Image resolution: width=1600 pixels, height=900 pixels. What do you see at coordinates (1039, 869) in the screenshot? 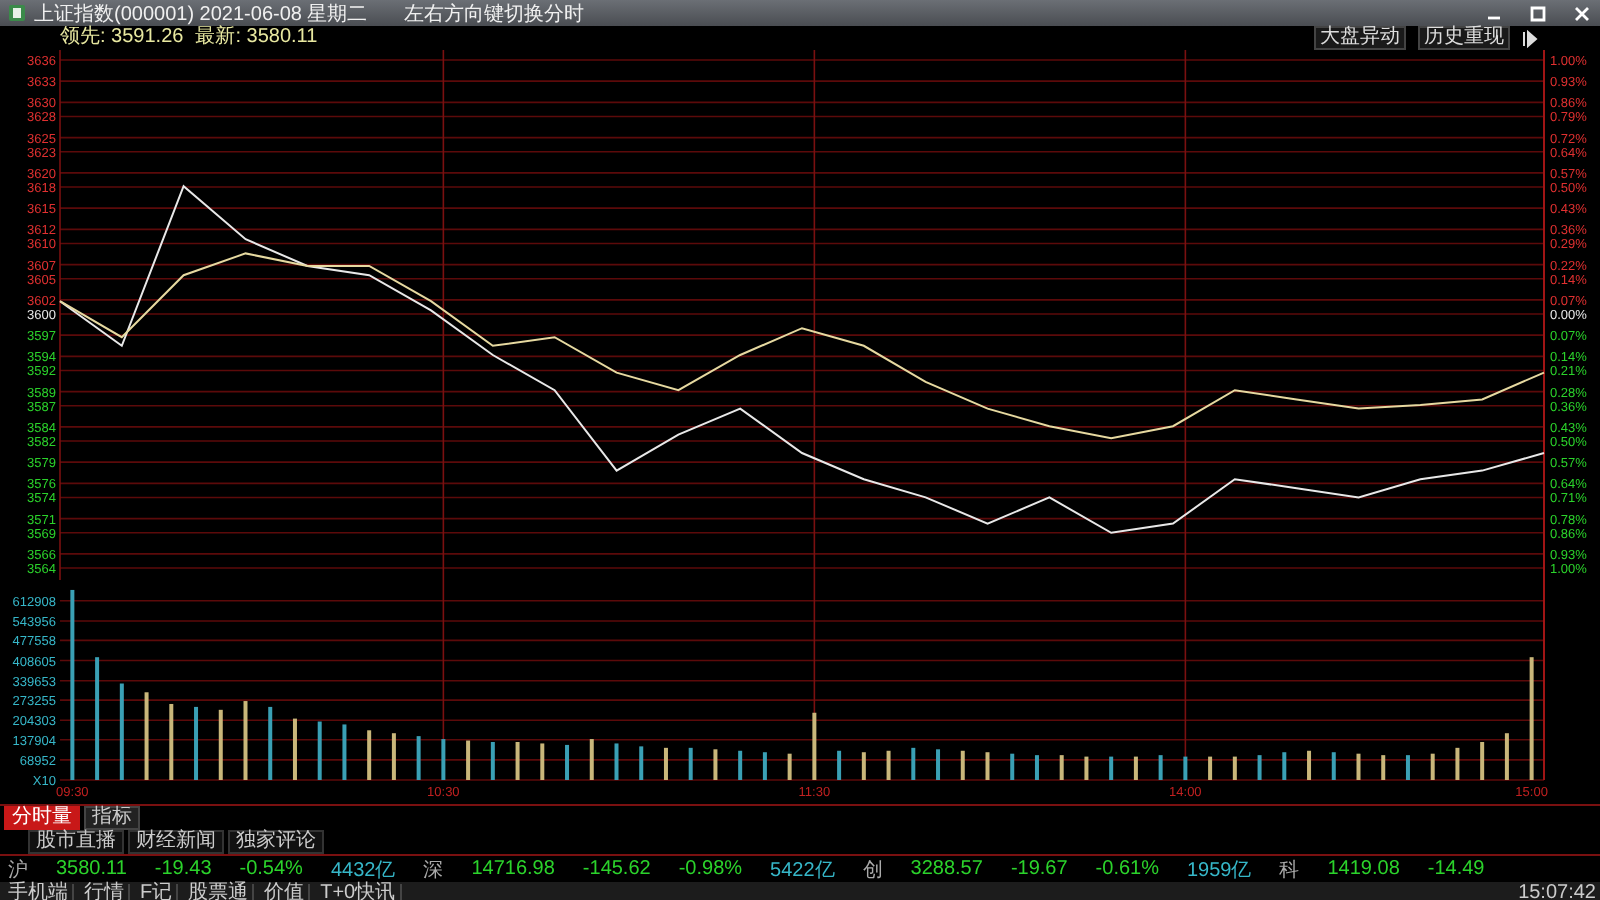
I see `quote-value: -19.67` at bounding box center [1039, 869].